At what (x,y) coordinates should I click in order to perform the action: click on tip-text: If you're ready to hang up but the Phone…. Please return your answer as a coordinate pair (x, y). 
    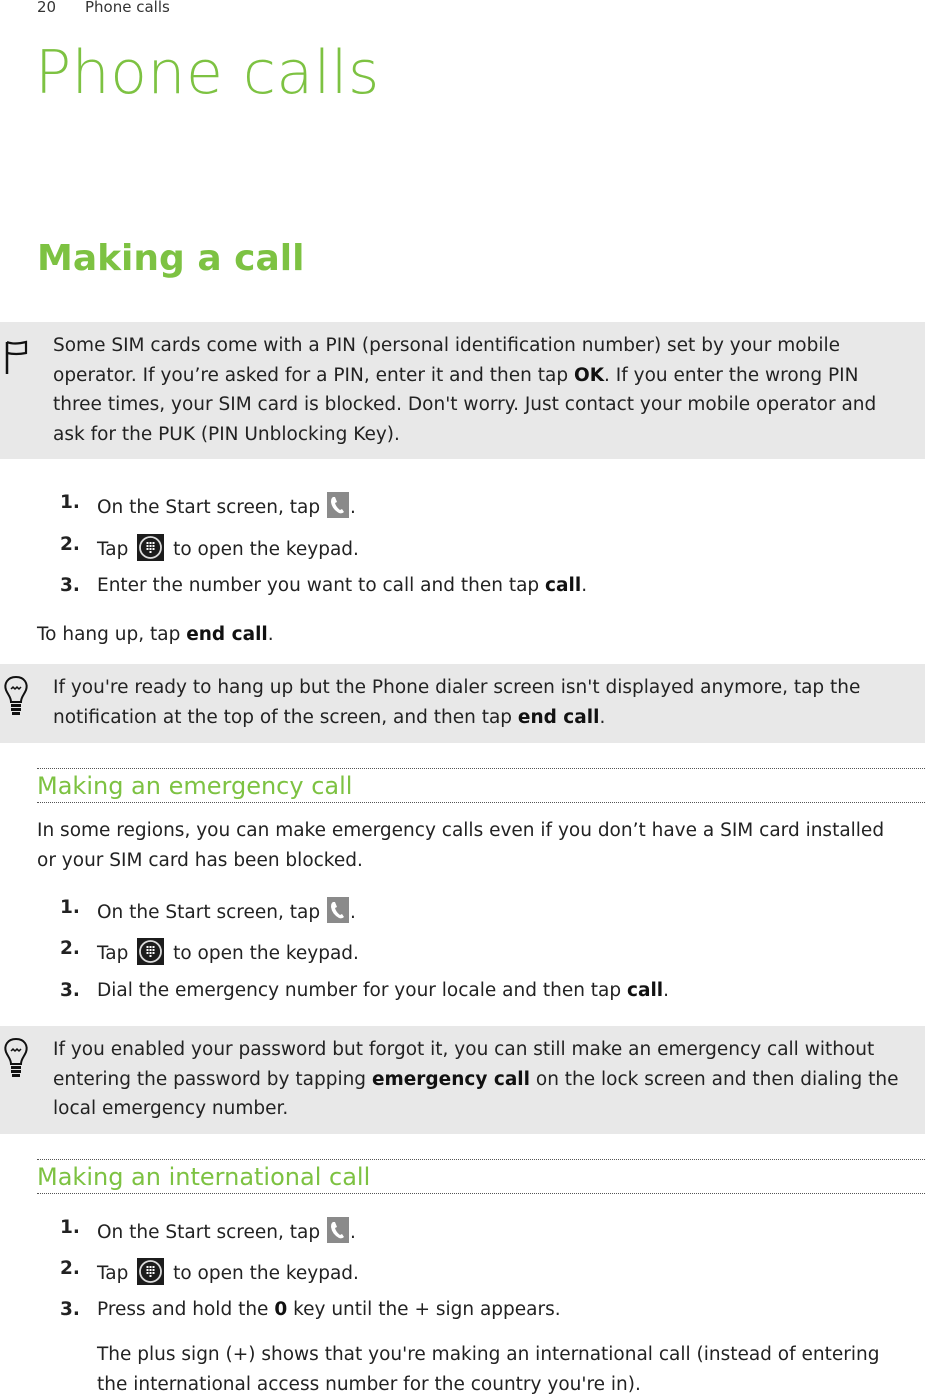
    Looking at the image, I should click on (457, 702).